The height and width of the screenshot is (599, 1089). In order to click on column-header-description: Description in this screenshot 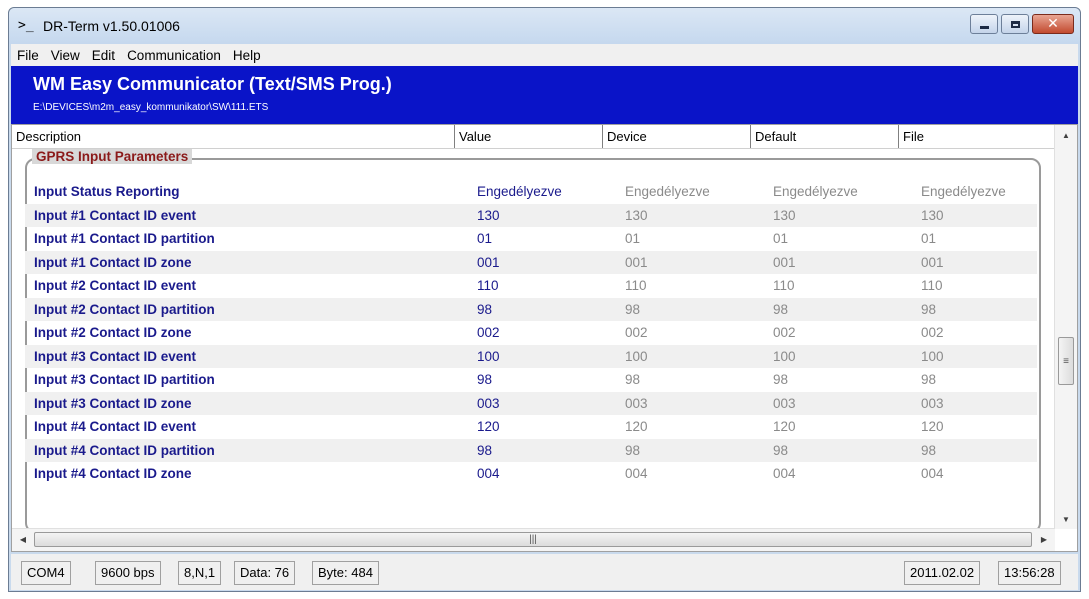, I will do `click(233, 136)`.